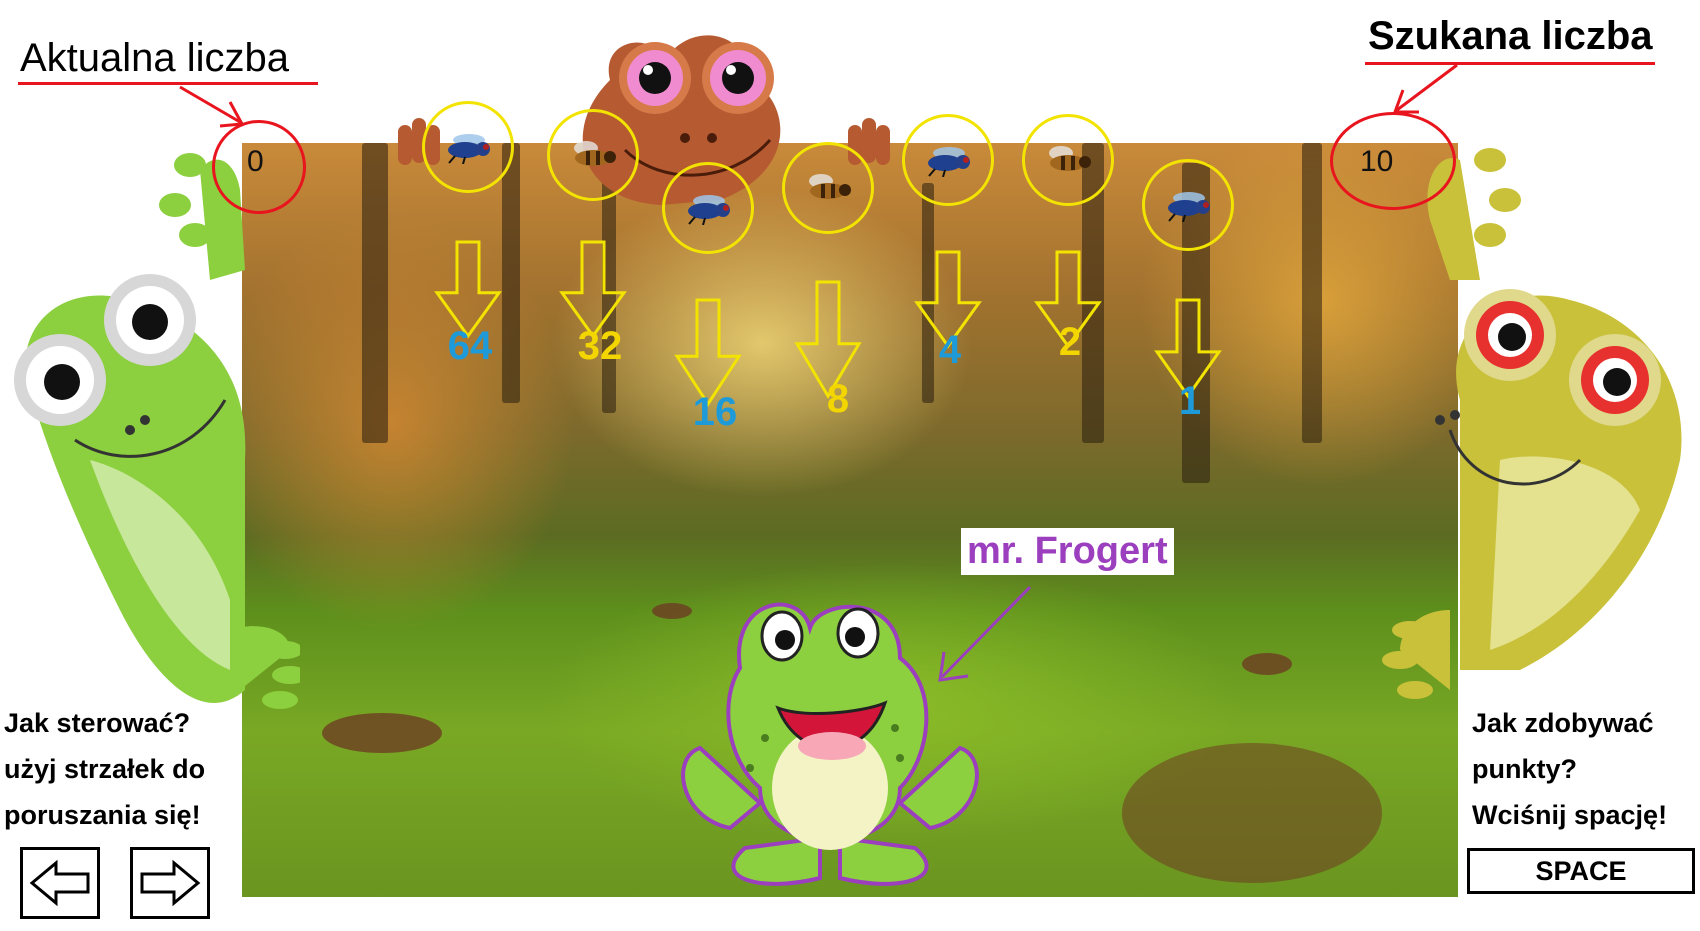 The image size is (1700, 931). I want to click on current-number-label: Aktualna liczba, so click(155, 58).